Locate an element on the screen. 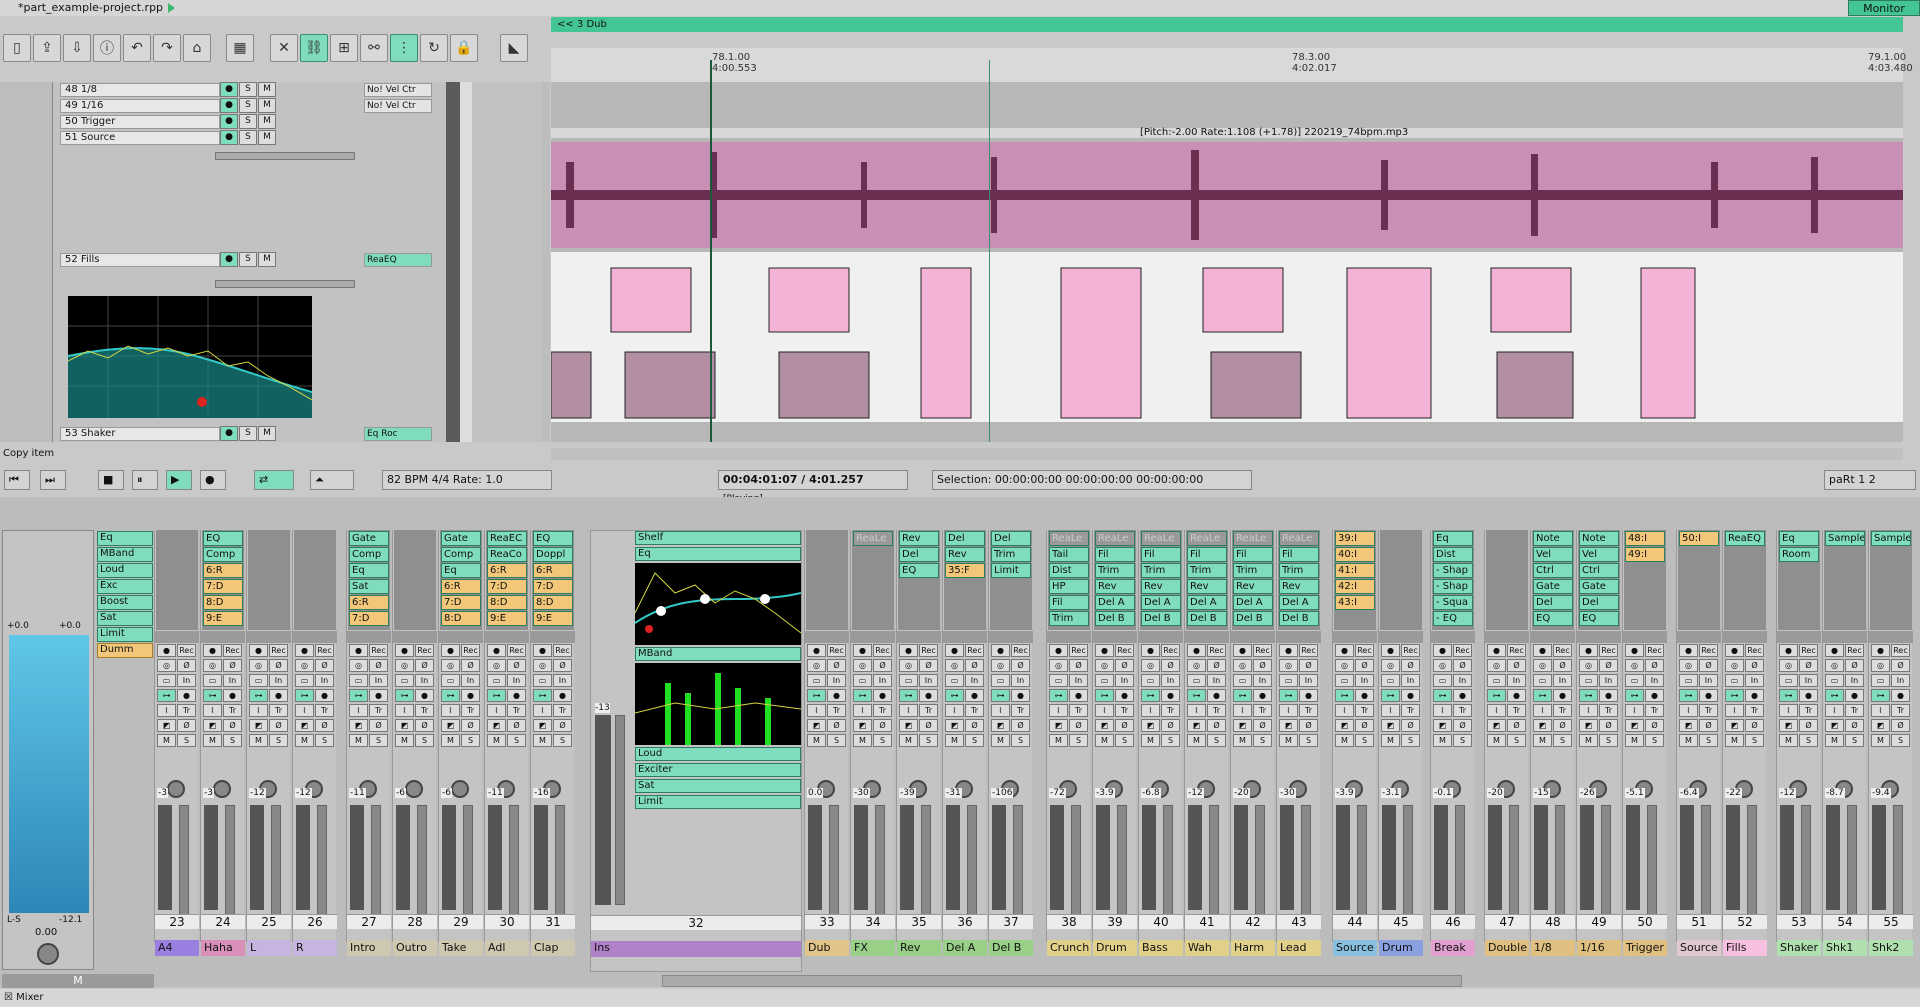 Image resolution: width=1920 pixels, height=1007 pixels. track-volume-slider is located at coordinates (285, 284).